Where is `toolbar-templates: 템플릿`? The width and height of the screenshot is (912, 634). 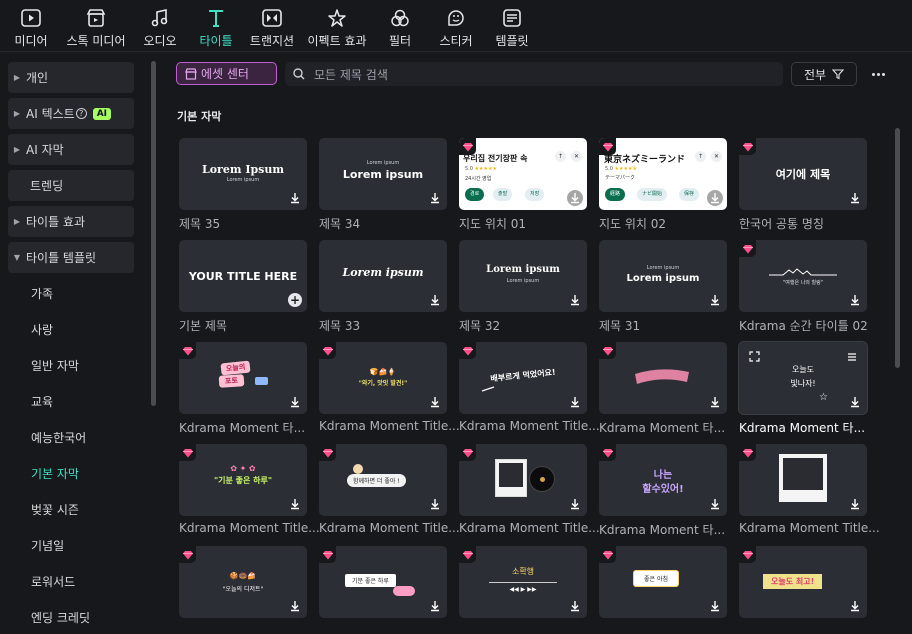 toolbar-templates: 템플릿 is located at coordinates (512, 26).